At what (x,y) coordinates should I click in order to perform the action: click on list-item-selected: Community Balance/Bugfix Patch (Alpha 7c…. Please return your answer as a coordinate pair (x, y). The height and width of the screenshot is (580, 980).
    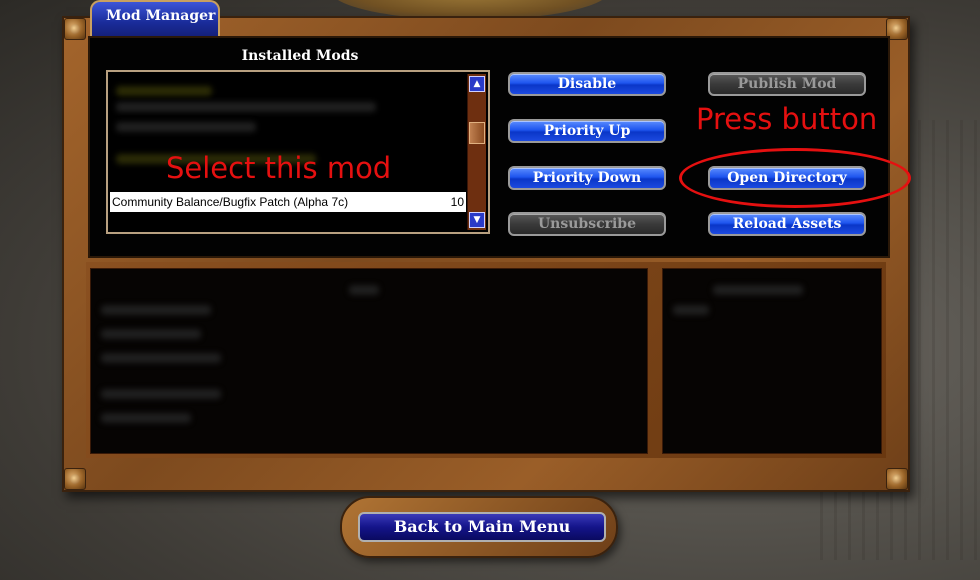
    Looking at the image, I should click on (288, 202).